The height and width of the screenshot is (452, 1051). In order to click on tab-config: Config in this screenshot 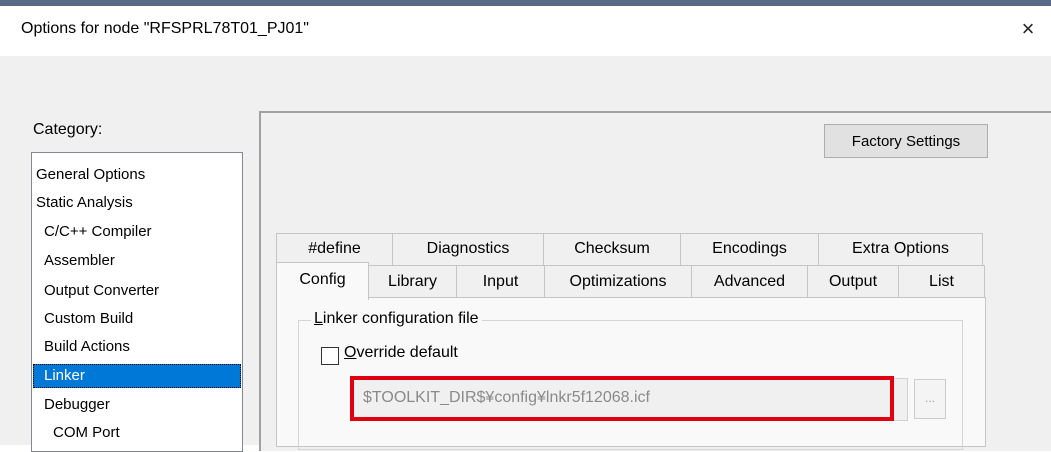, I will do `click(322, 281)`.